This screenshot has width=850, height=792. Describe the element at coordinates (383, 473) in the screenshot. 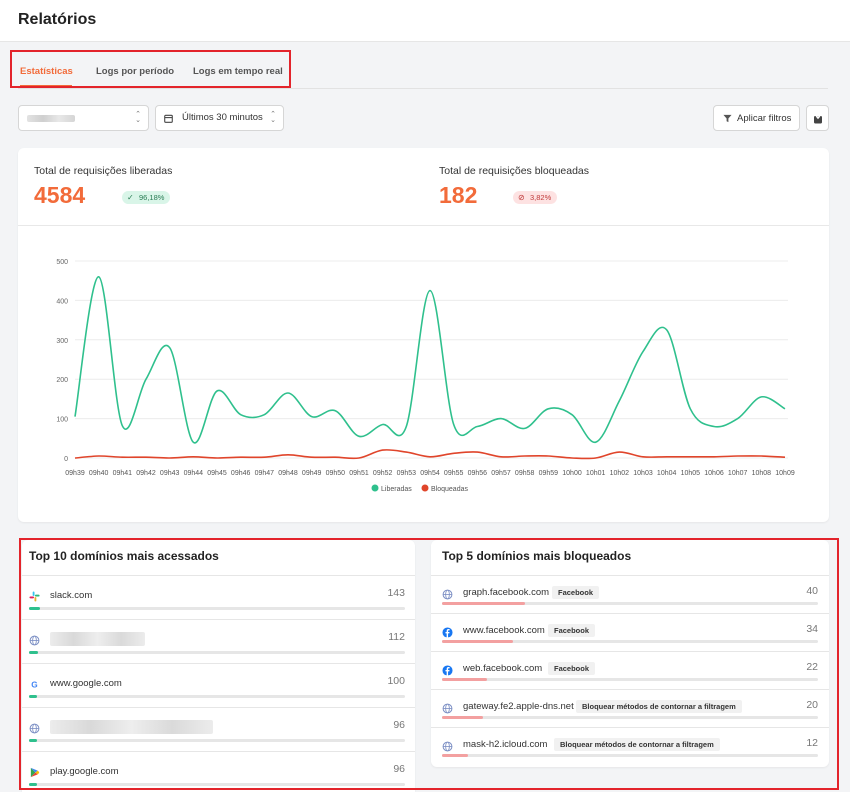

I see `x-tick-label: 09h52` at that location.